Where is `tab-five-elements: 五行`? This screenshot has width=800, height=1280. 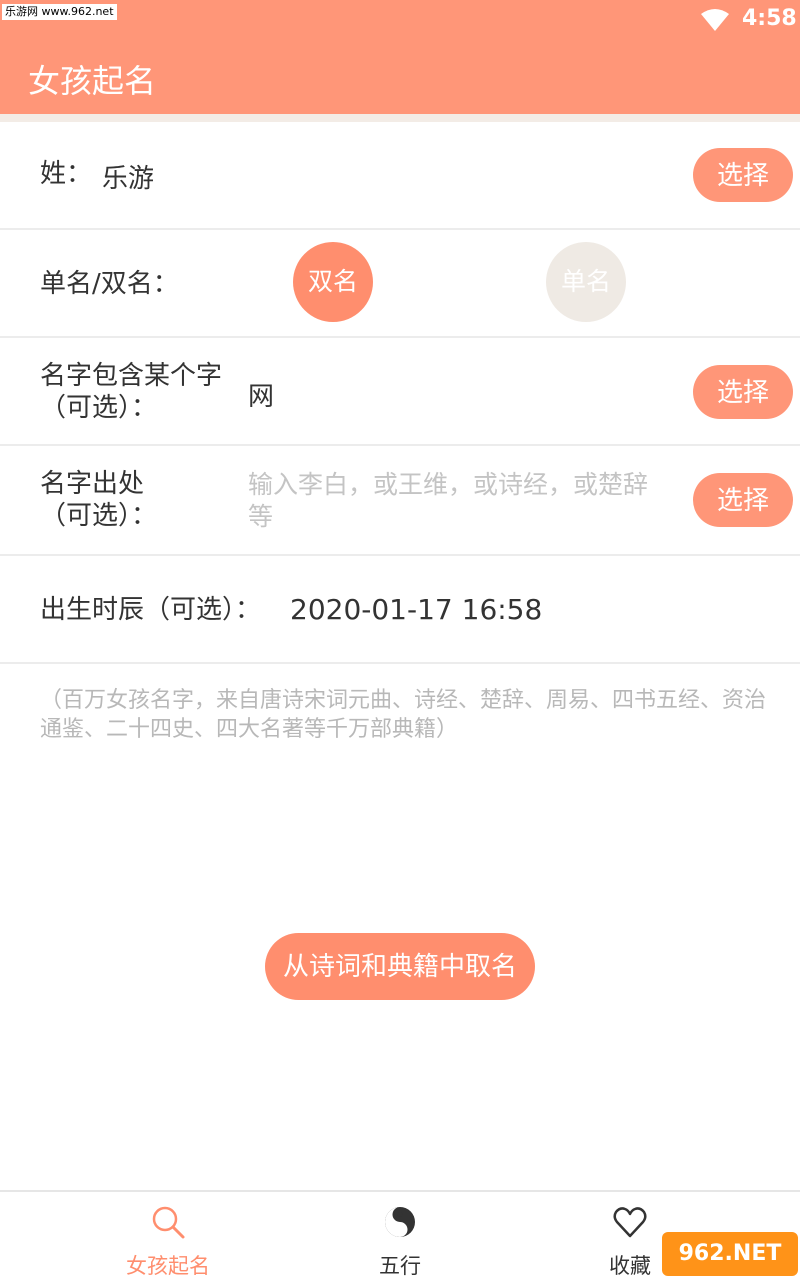 tab-five-elements: 五行 is located at coordinates (400, 1236).